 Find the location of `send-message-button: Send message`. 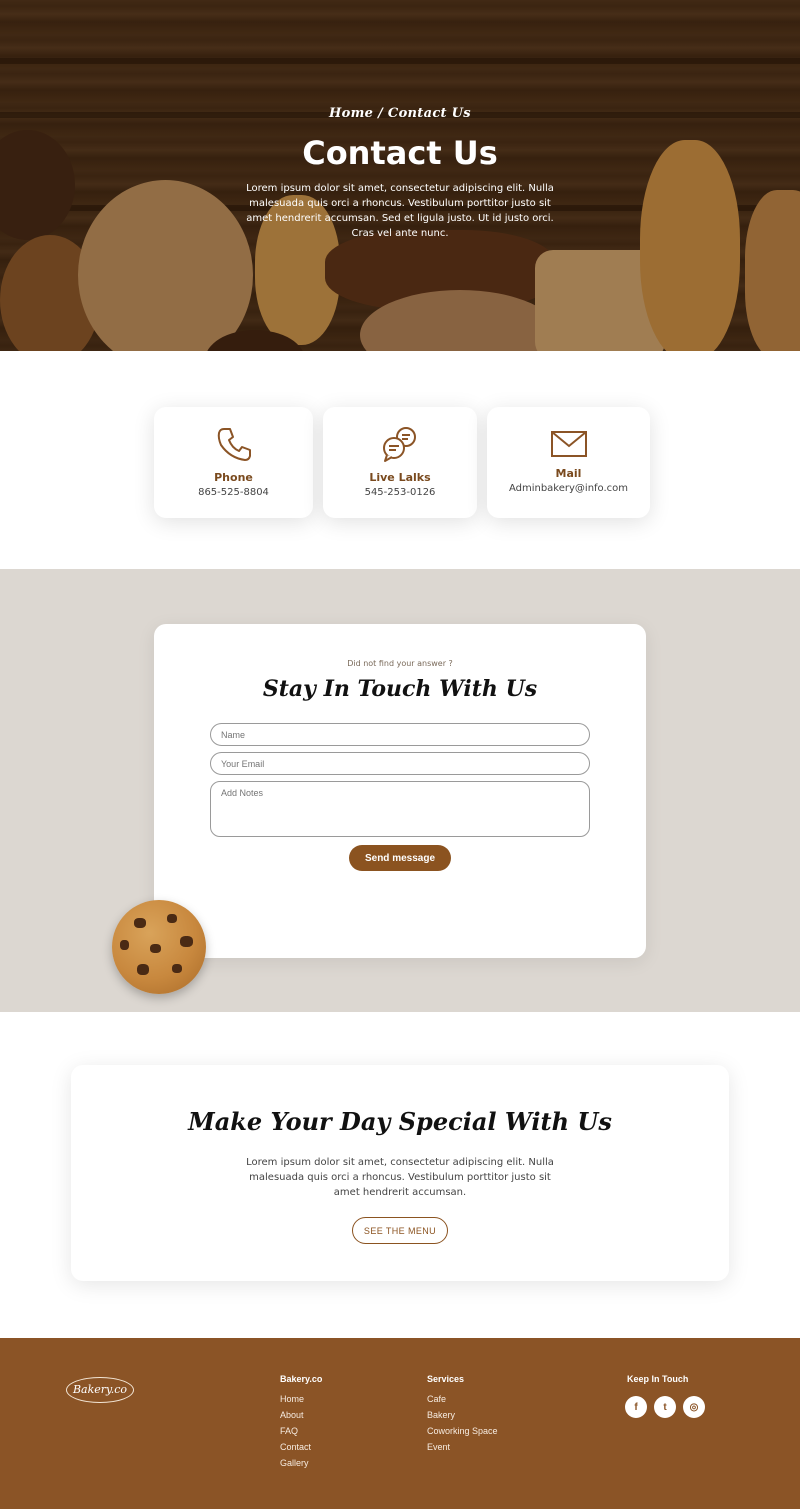

send-message-button: Send message is located at coordinates (400, 858).